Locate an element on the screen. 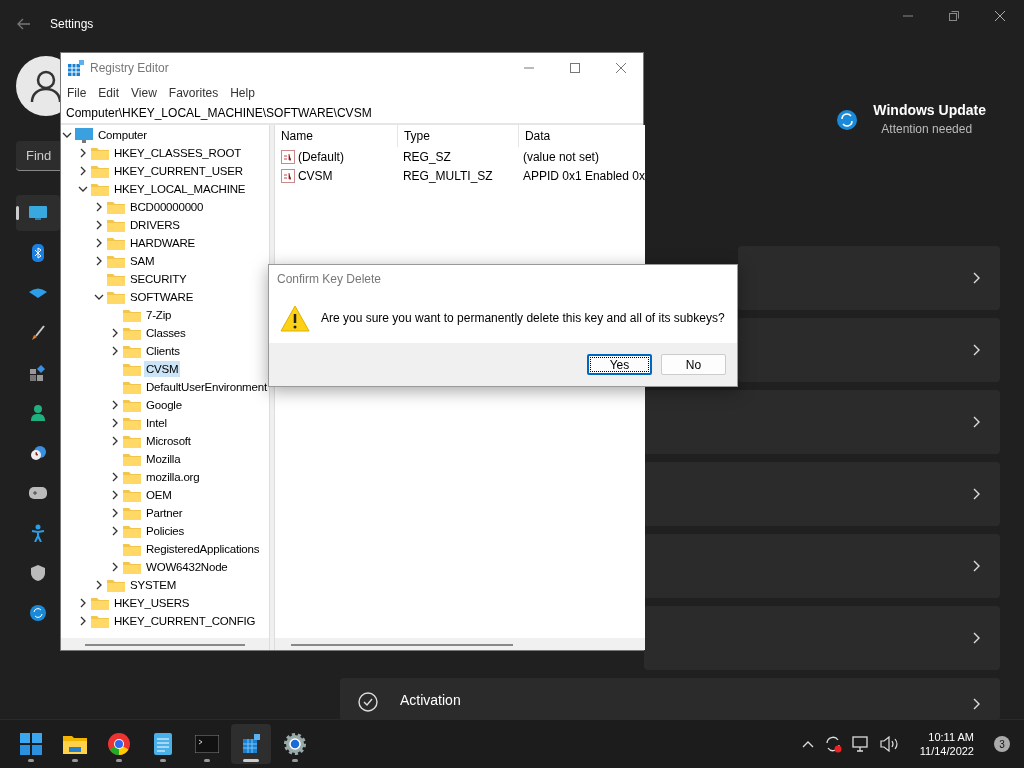 Image resolution: width=1024 pixels, height=768 pixels. menu-item: View is located at coordinates (144, 93).